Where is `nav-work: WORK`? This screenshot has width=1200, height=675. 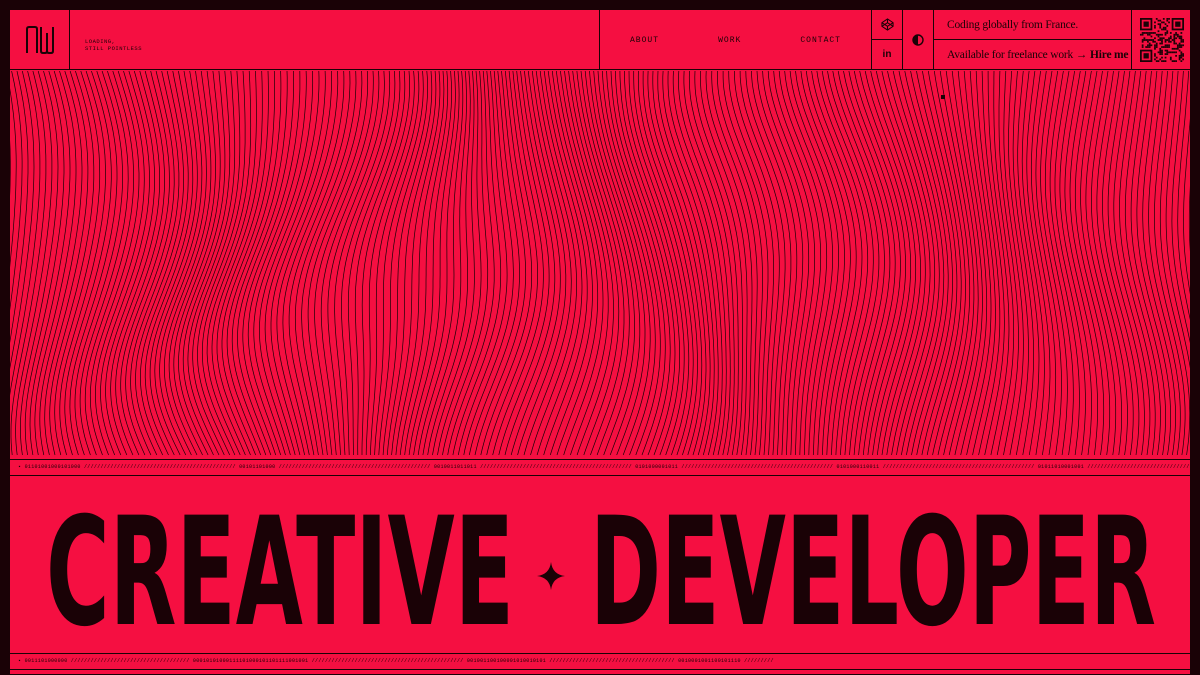 nav-work: WORK is located at coordinates (729, 40).